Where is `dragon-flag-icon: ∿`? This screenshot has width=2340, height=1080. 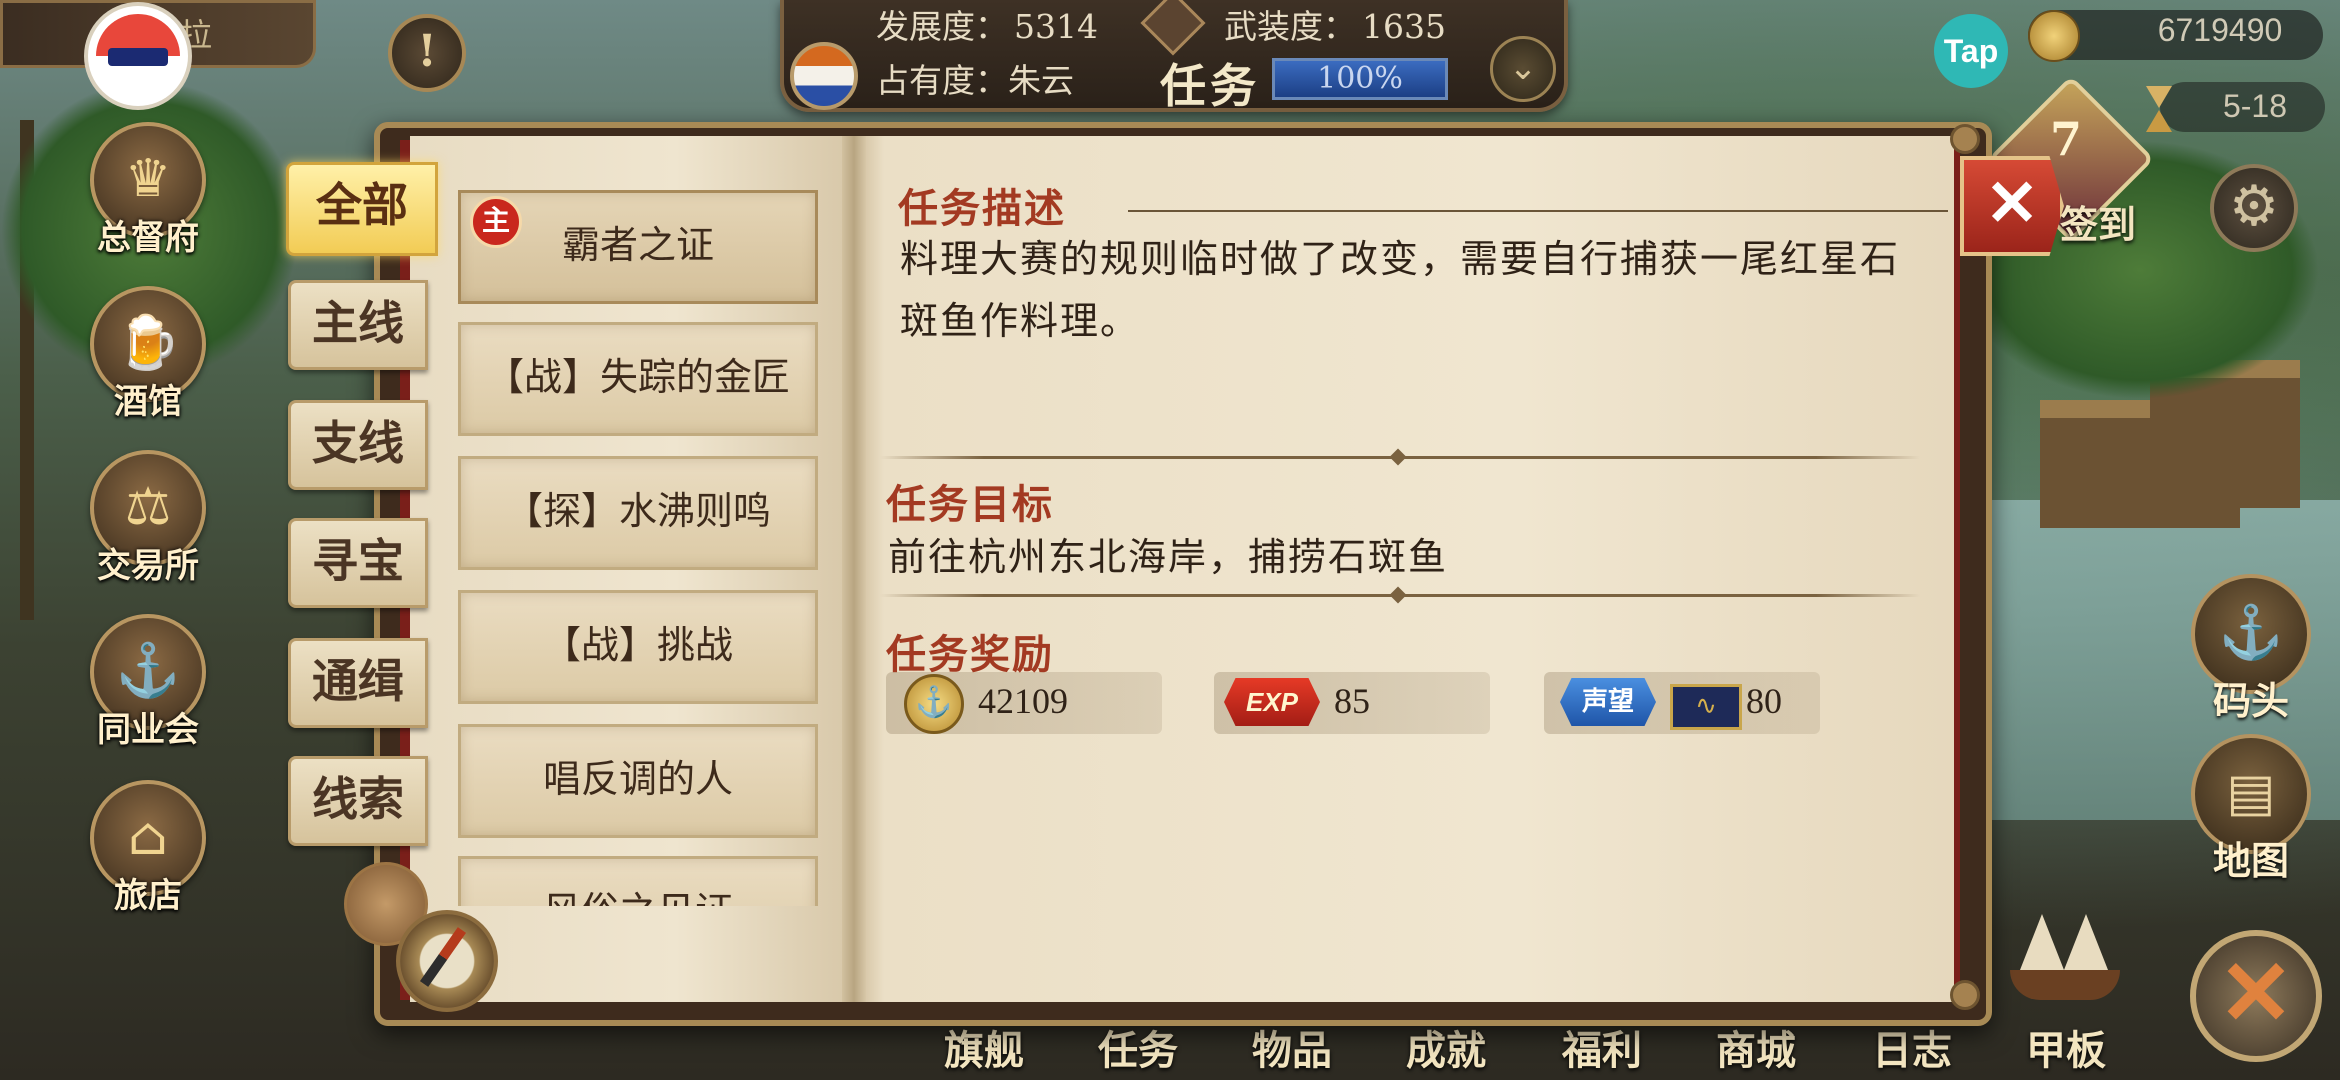 dragon-flag-icon: ∿ is located at coordinates (1706, 707).